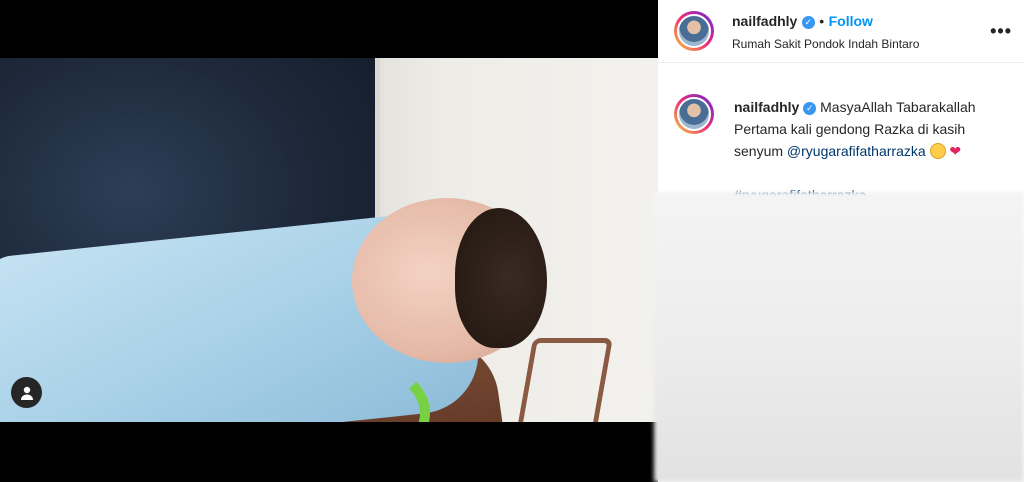  What do you see at coordinates (856, 151) in the screenshot?
I see `caption-mention: @ryugarafifatharrazka` at bounding box center [856, 151].